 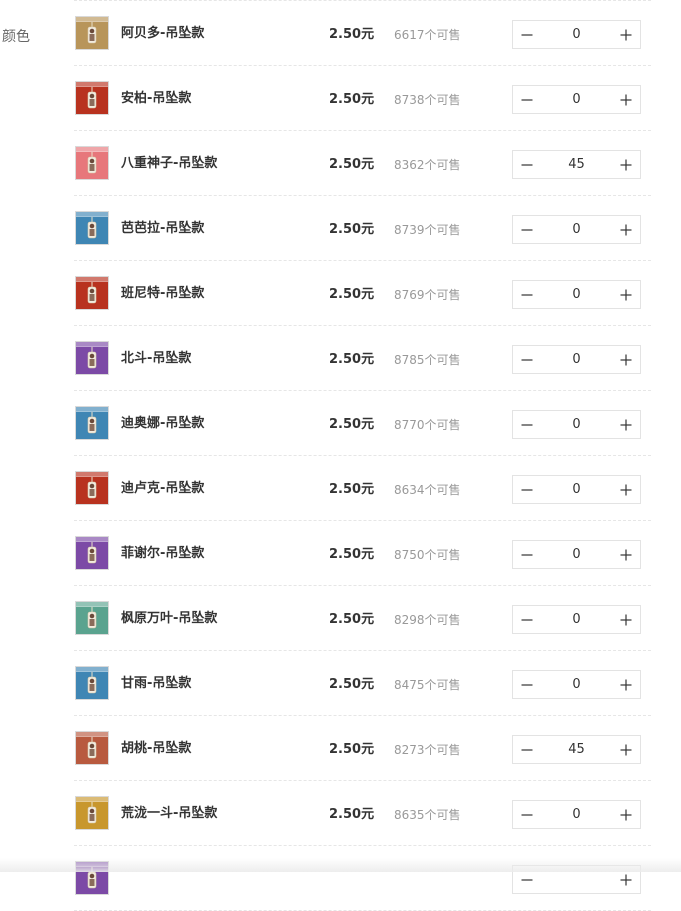 What do you see at coordinates (156, 98) in the screenshot?
I see `product-name: 安柏-吊坠款` at bounding box center [156, 98].